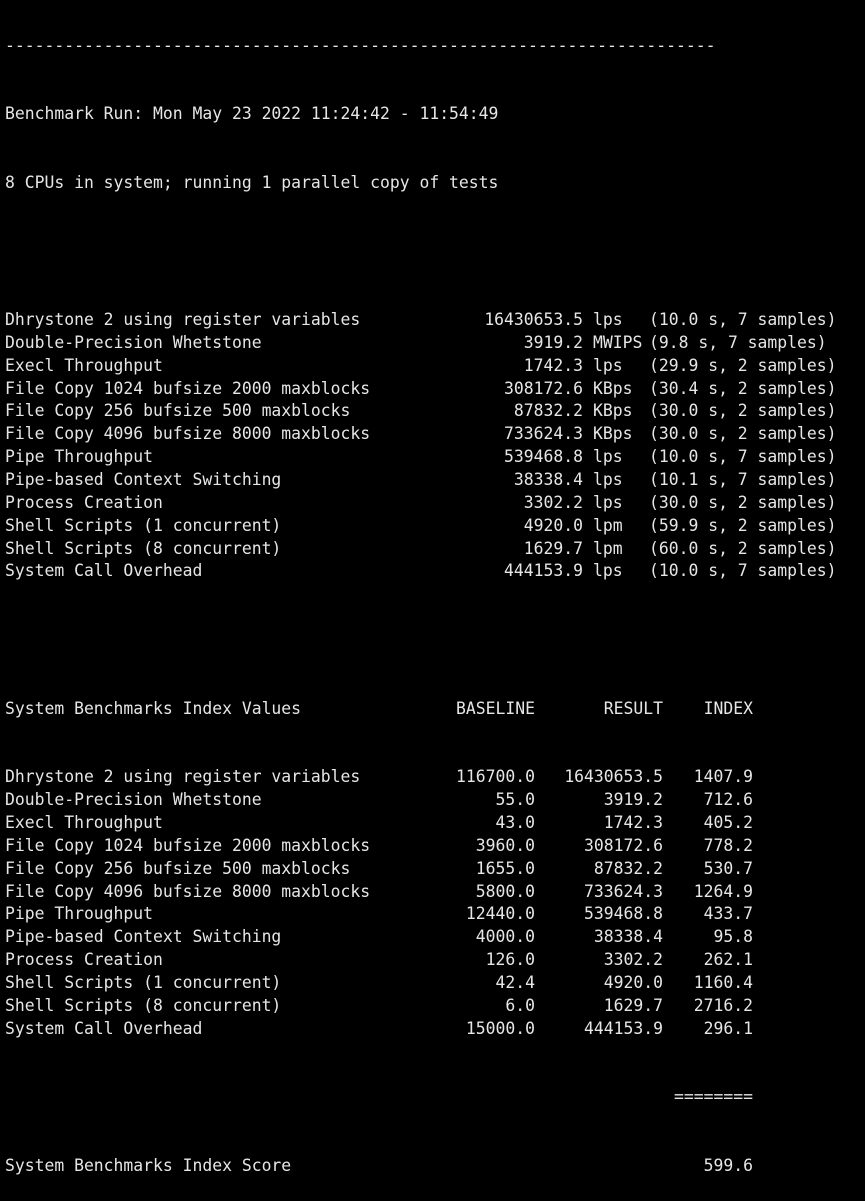  Describe the element at coordinates (728, 960) in the screenshot. I see `index-row-index: 262.1` at that location.